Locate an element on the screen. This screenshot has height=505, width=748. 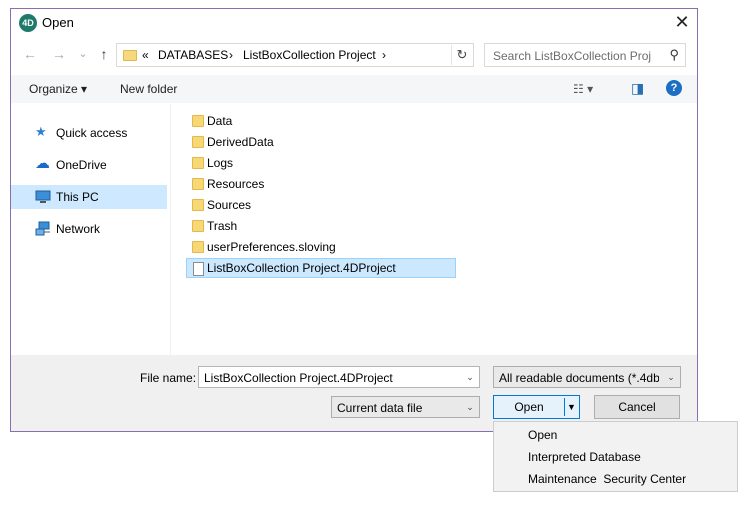
computer-icon is located at coordinates (43, 197).